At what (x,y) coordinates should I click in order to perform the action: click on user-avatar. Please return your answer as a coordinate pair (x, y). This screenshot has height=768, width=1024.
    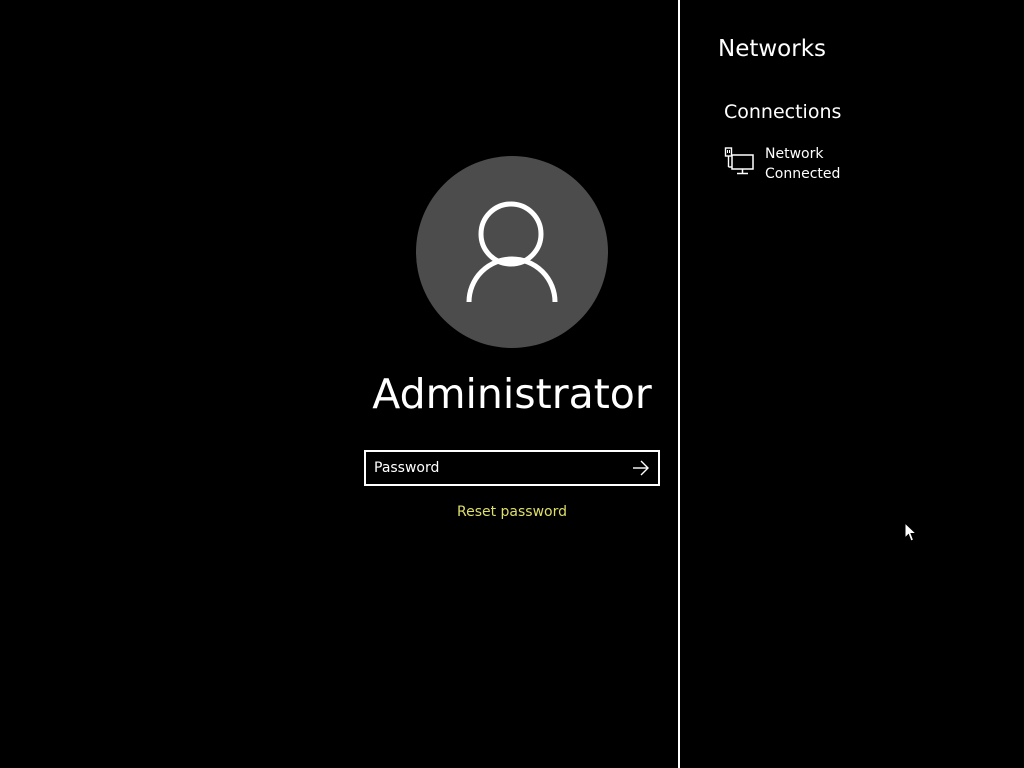
    Looking at the image, I should click on (512, 252).